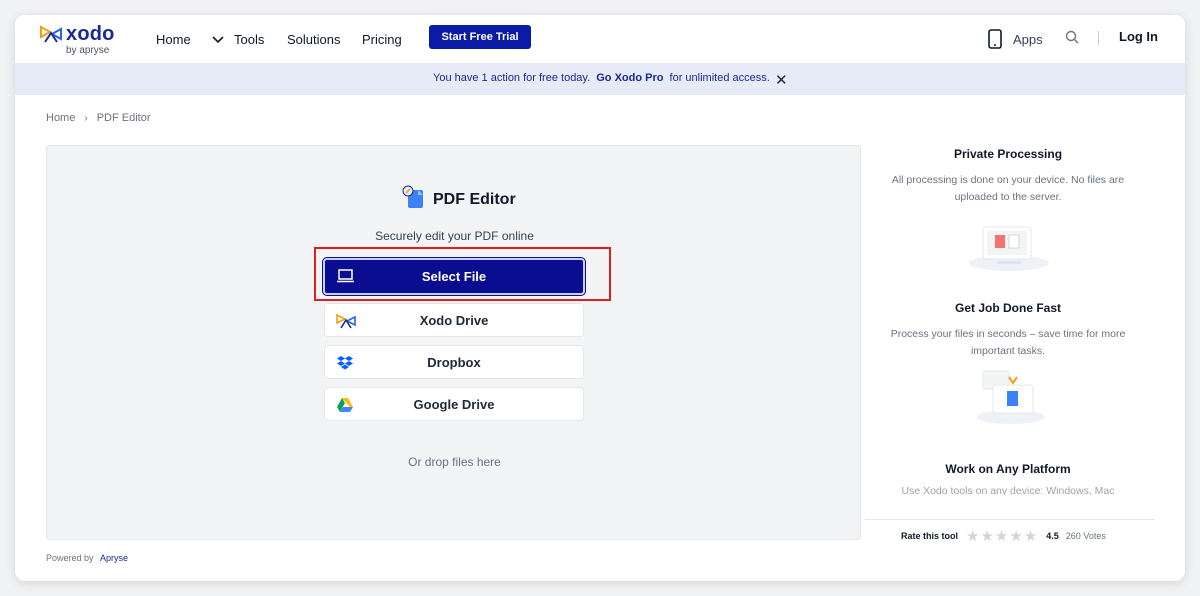 The height and width of the screenshot is (596, 1200). I want to click on feature-title: Work on Any Platform, so click(1008, 469).